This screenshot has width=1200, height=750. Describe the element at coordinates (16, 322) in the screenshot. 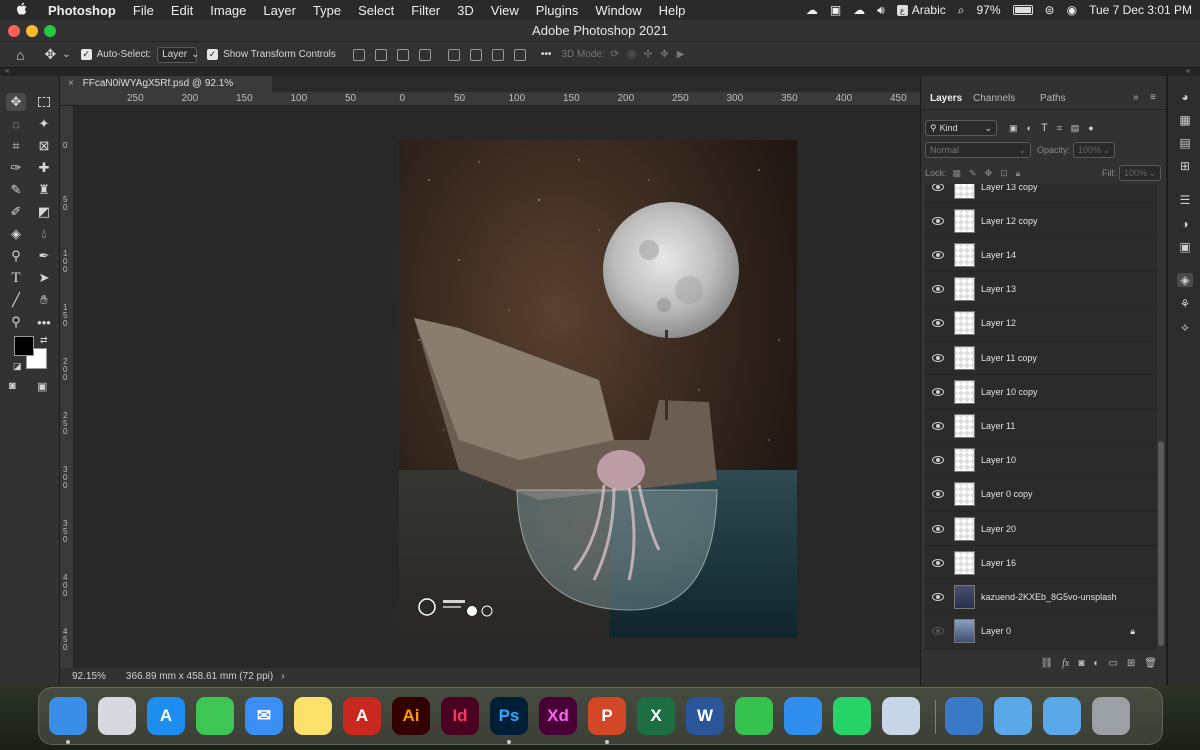

I see `zoom-tool-icon: ⚲` at that location.